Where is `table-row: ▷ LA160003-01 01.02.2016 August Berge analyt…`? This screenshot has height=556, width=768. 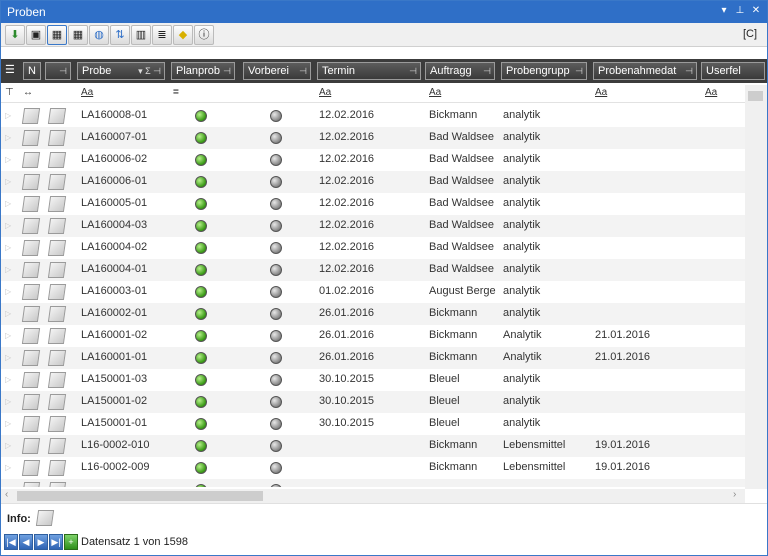
table-row: ▷ LA160003-01 01.02.2016 August Berge analyt… is located at coordinates (373, 292).